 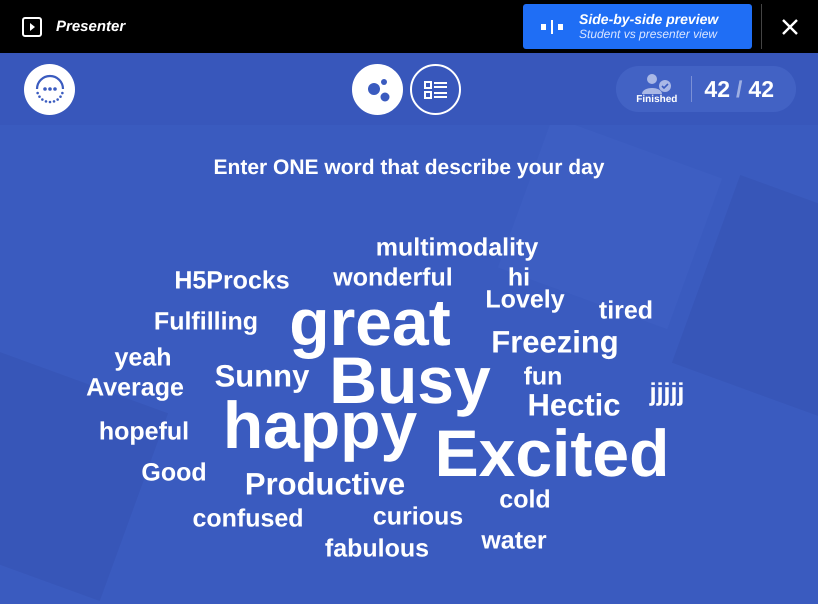 What do you see at coordinates (377, 89) in the screenshot?
I see `word-cloud-view-button` at bounding box center [377, 89].